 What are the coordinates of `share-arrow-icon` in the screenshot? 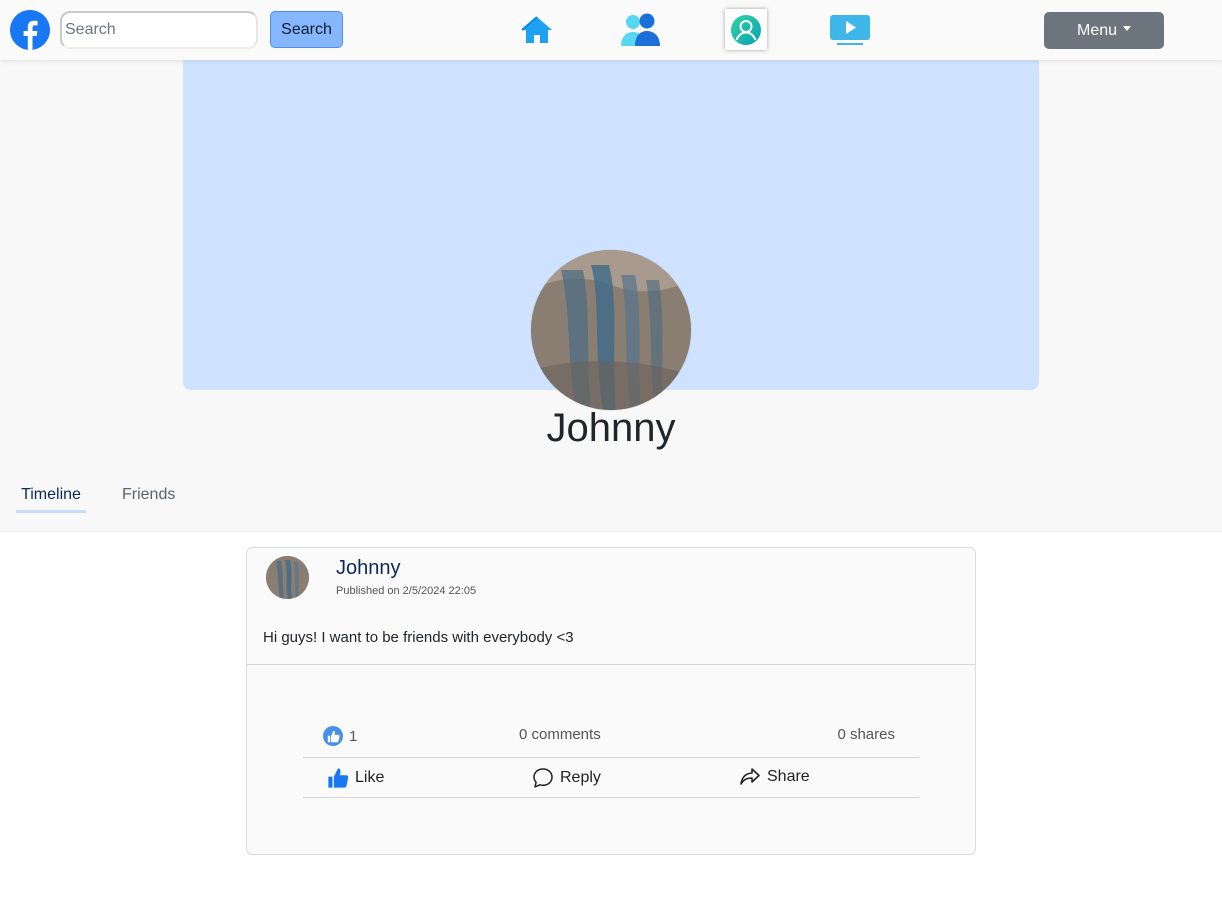 It's located at (750, 776).